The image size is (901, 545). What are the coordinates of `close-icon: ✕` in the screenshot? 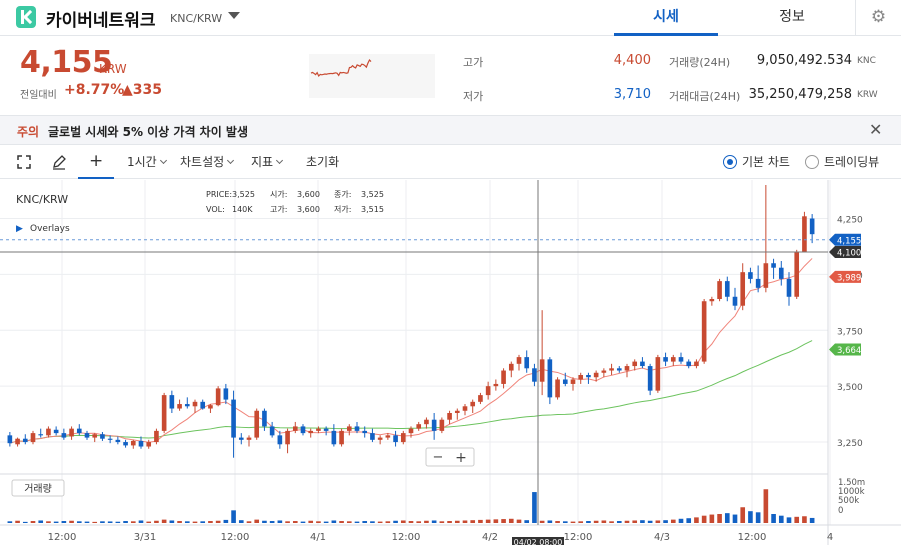 It's located at (875, 129).